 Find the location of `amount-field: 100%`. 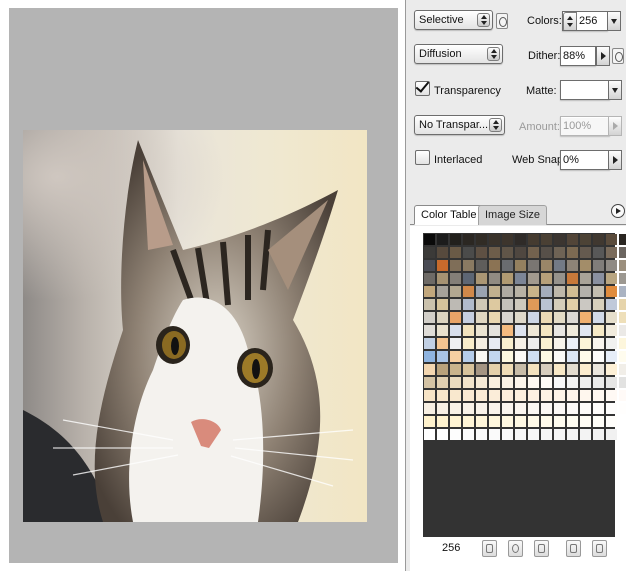

amount-field: 100% is located at coordinates (585, 126).